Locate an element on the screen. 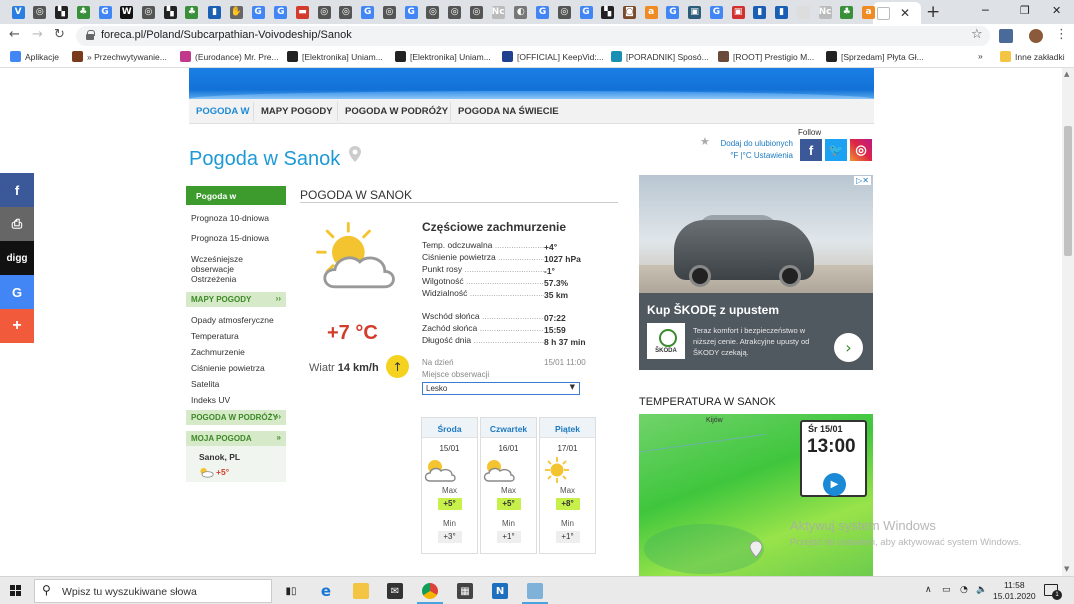 Image resolution: width=1074 pixels, height=604 pixels. twitter-icon: 🐦 is located at coordinates (836, 150).